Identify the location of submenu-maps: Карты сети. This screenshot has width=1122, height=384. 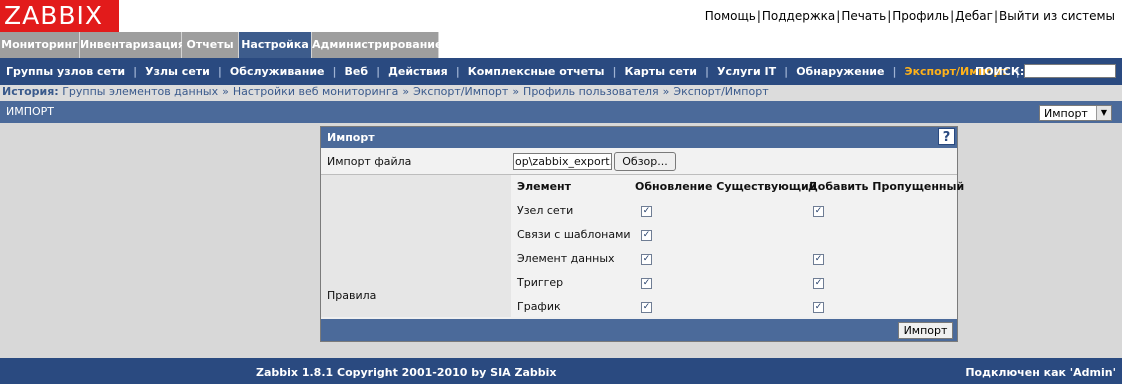
(661, 71).